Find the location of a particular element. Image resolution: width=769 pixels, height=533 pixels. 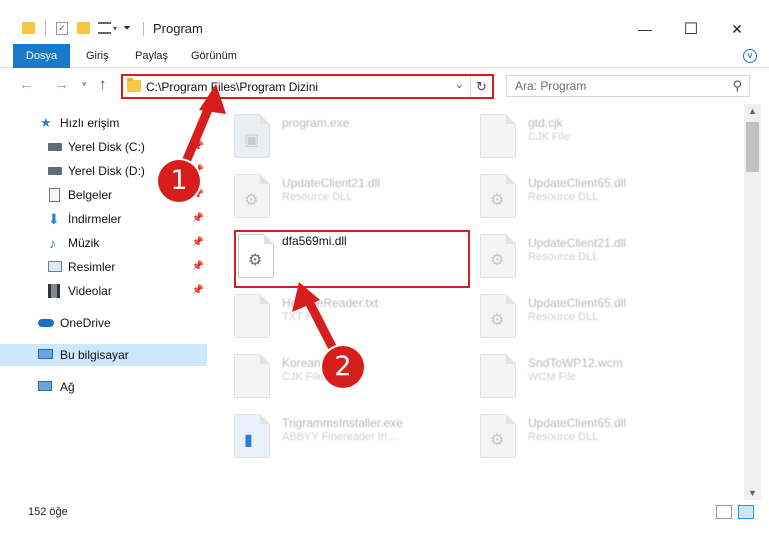

exe-file-icon: ▮ is located at coordinates (252, 436).